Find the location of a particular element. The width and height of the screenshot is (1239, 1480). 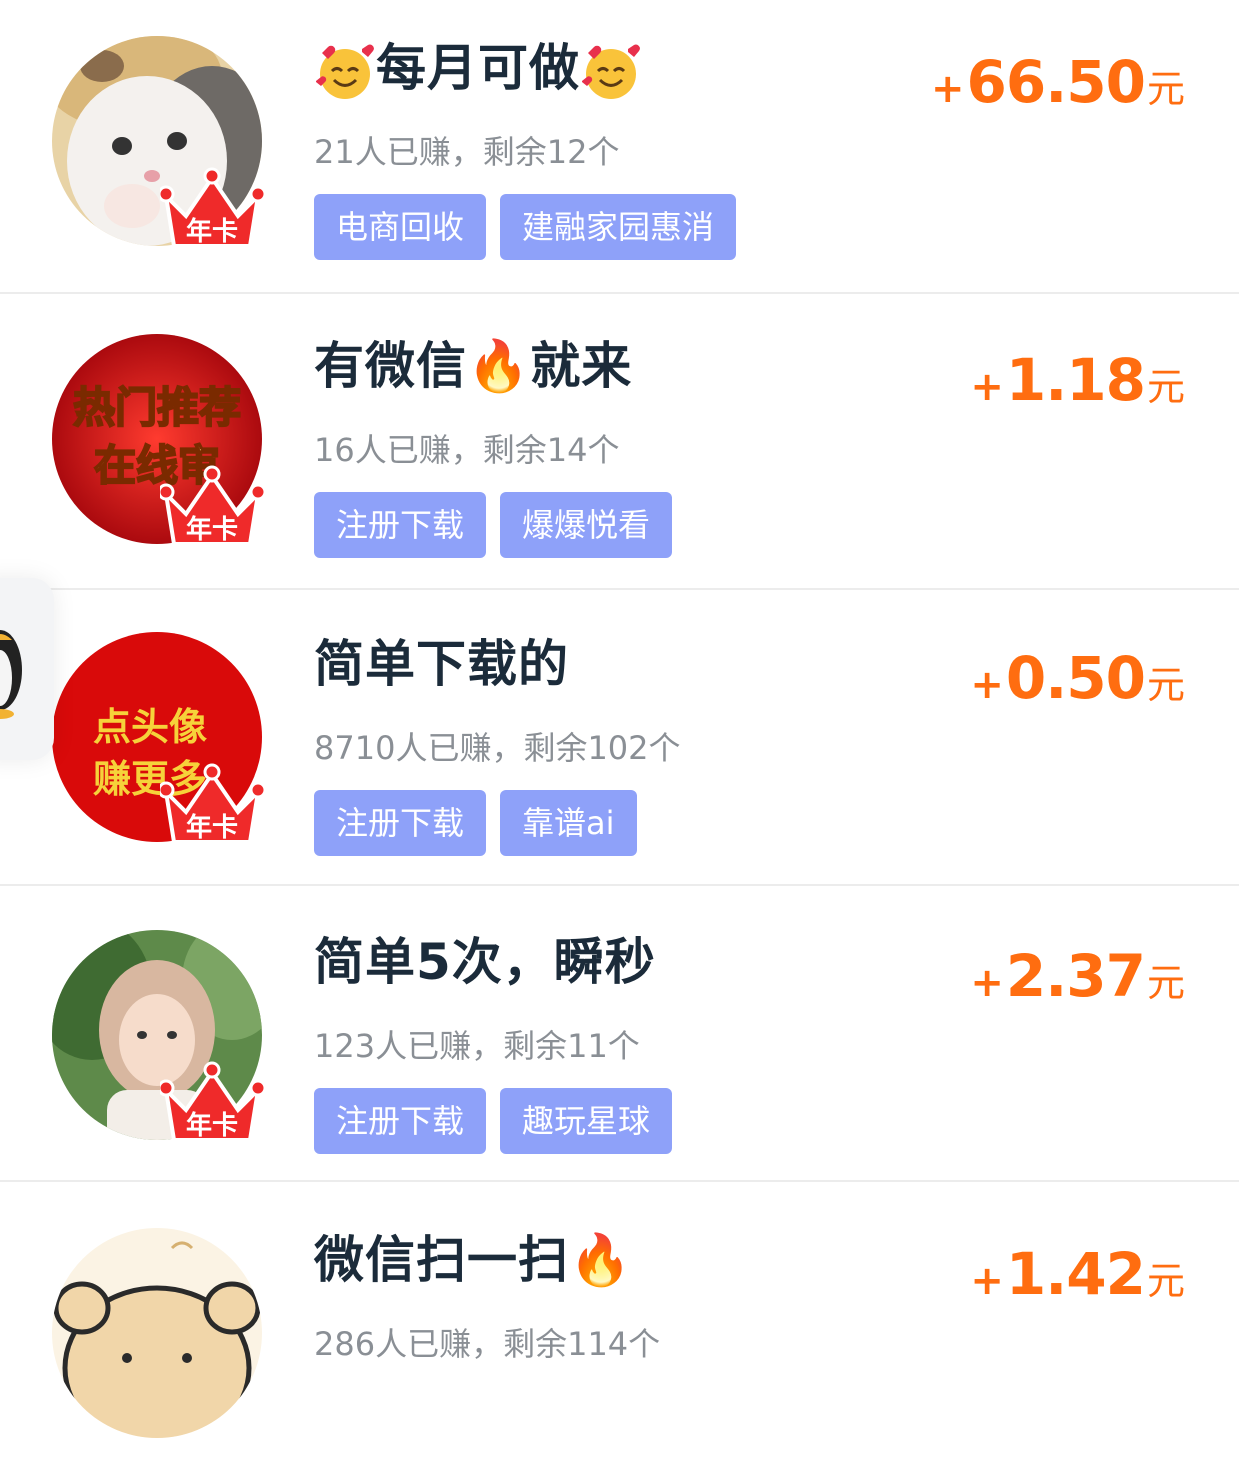

task-stats: 123人已赚，剩余11个 is located at coordinates (477, 1046).